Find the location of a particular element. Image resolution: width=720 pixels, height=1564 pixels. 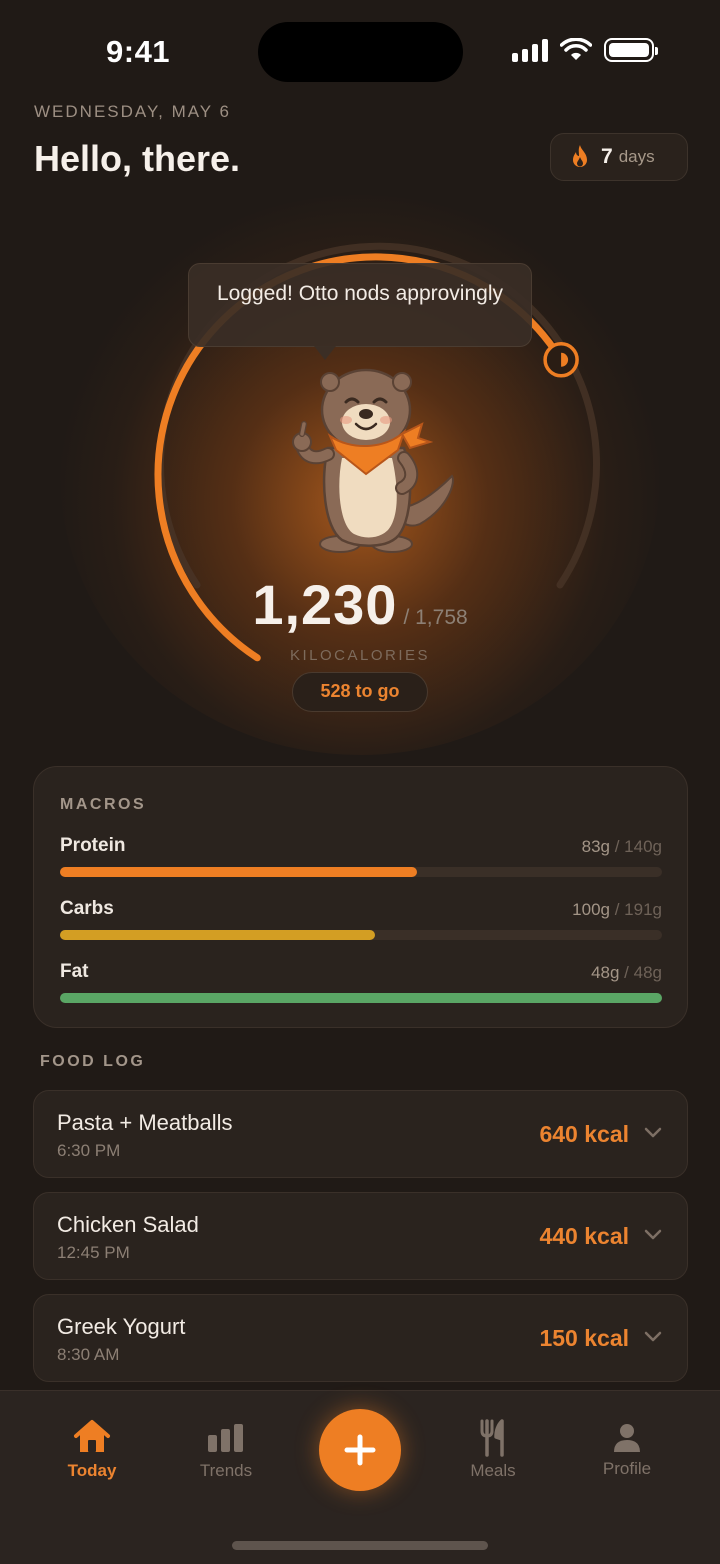

bottom-tab-bar: Today Trends Meals Profile is located at coordinates (360, 1477).